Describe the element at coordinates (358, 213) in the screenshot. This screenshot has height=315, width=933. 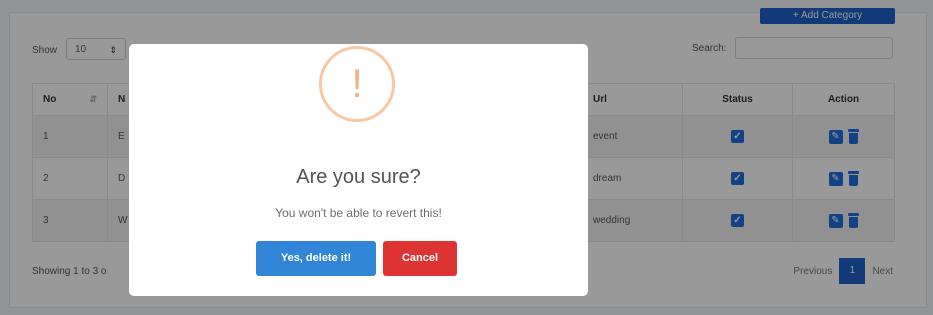
I see `dialog-message: You won't be able to revert this!` at that location.